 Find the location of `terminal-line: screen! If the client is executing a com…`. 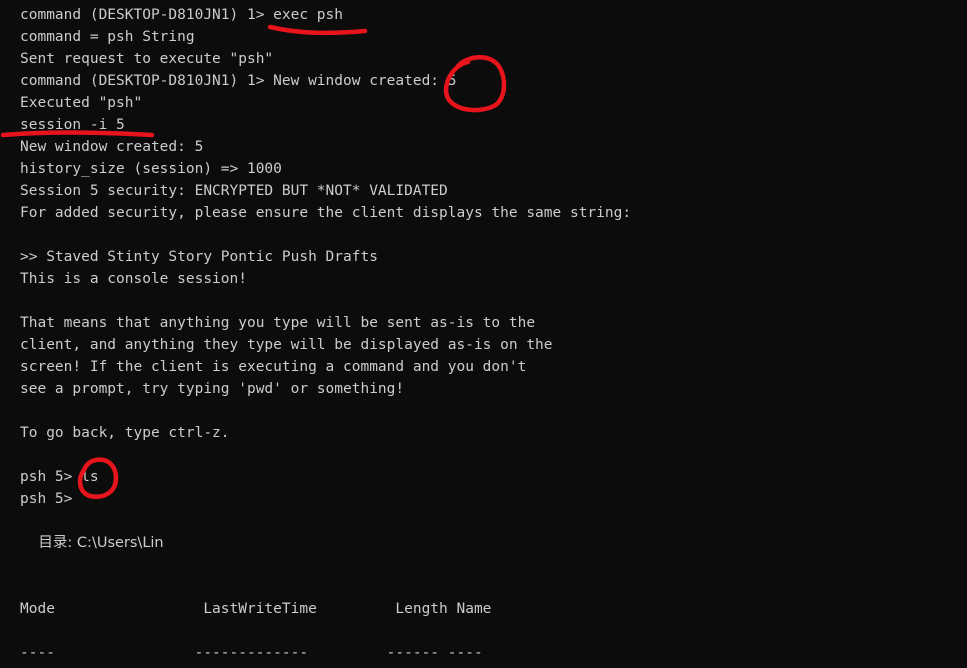

terminal-line: screen! If the client is executing a com… is located at coordinates (273, 367).